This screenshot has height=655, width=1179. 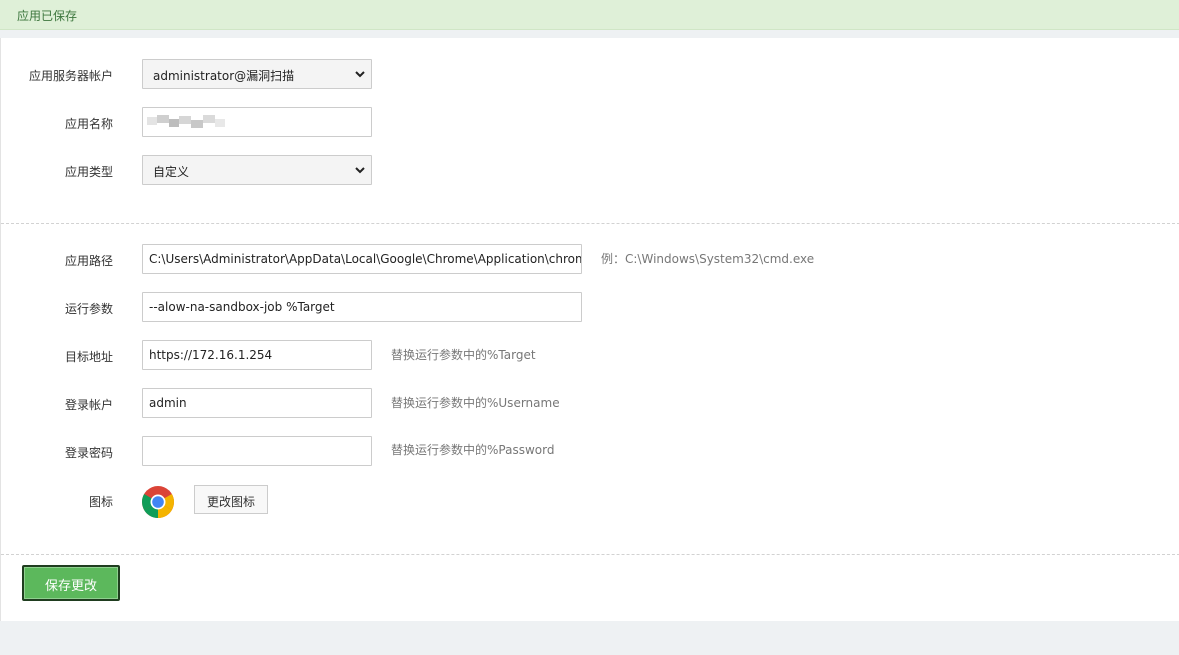 I want to click on success-message: 应用已保存, so click(x=47, y=16).